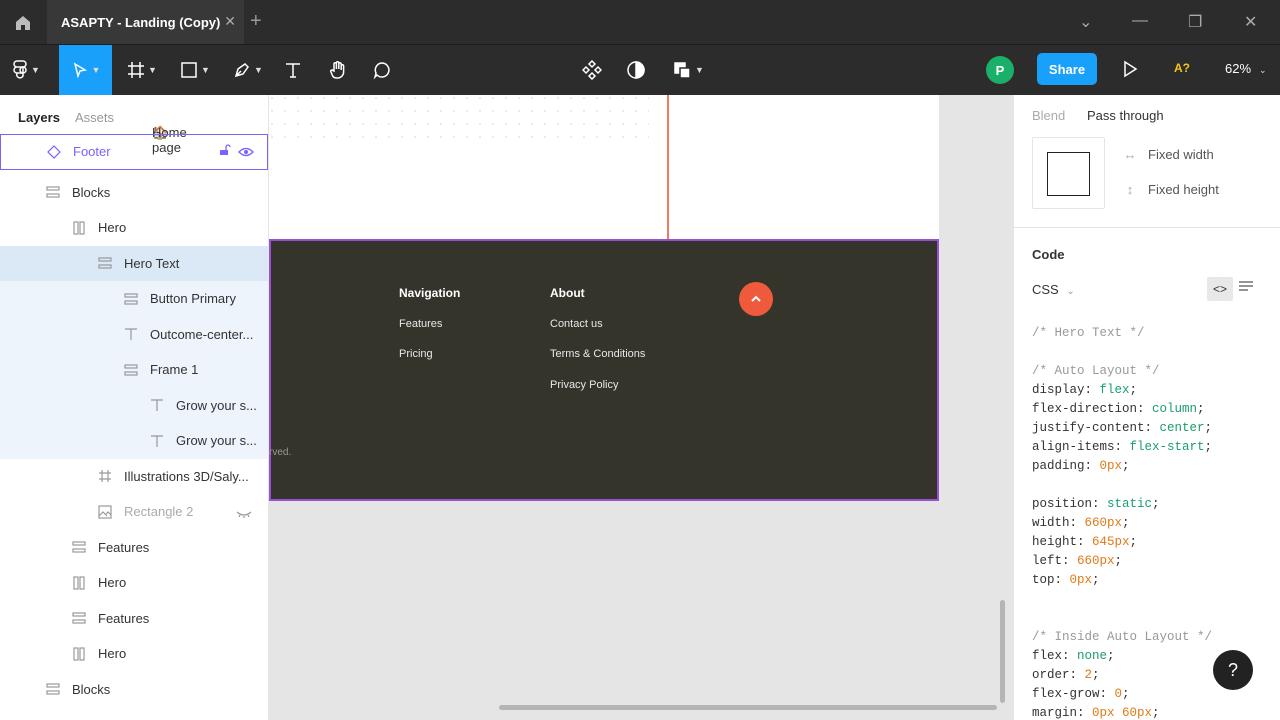  Describe the element at coordinates (1238, 68) in the screenshot. I see `zoom-value: 62%` at that location.